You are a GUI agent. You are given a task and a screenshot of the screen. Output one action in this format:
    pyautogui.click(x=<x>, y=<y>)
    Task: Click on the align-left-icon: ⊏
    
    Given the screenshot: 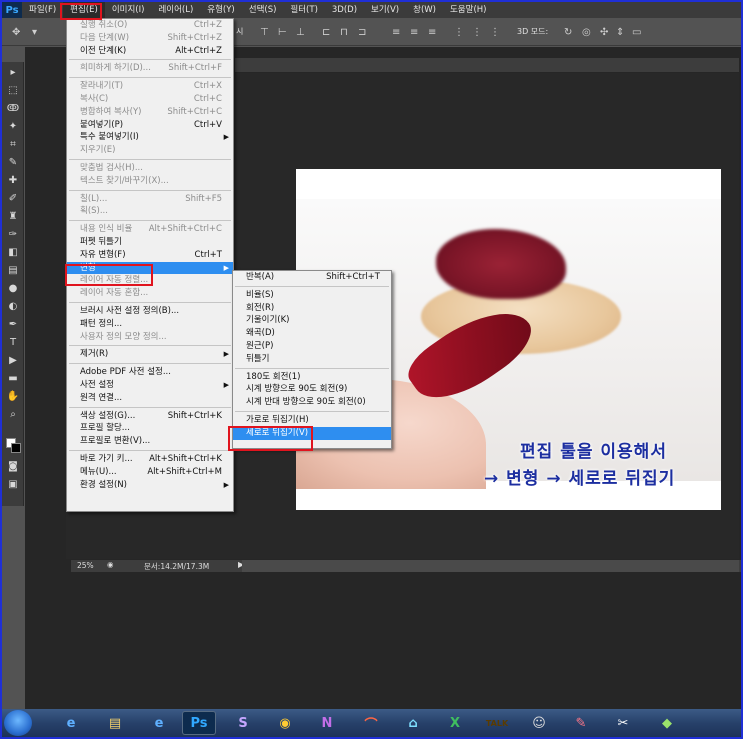 What is the action you would take?
    pyautogui.click(x=326, y=32)
    